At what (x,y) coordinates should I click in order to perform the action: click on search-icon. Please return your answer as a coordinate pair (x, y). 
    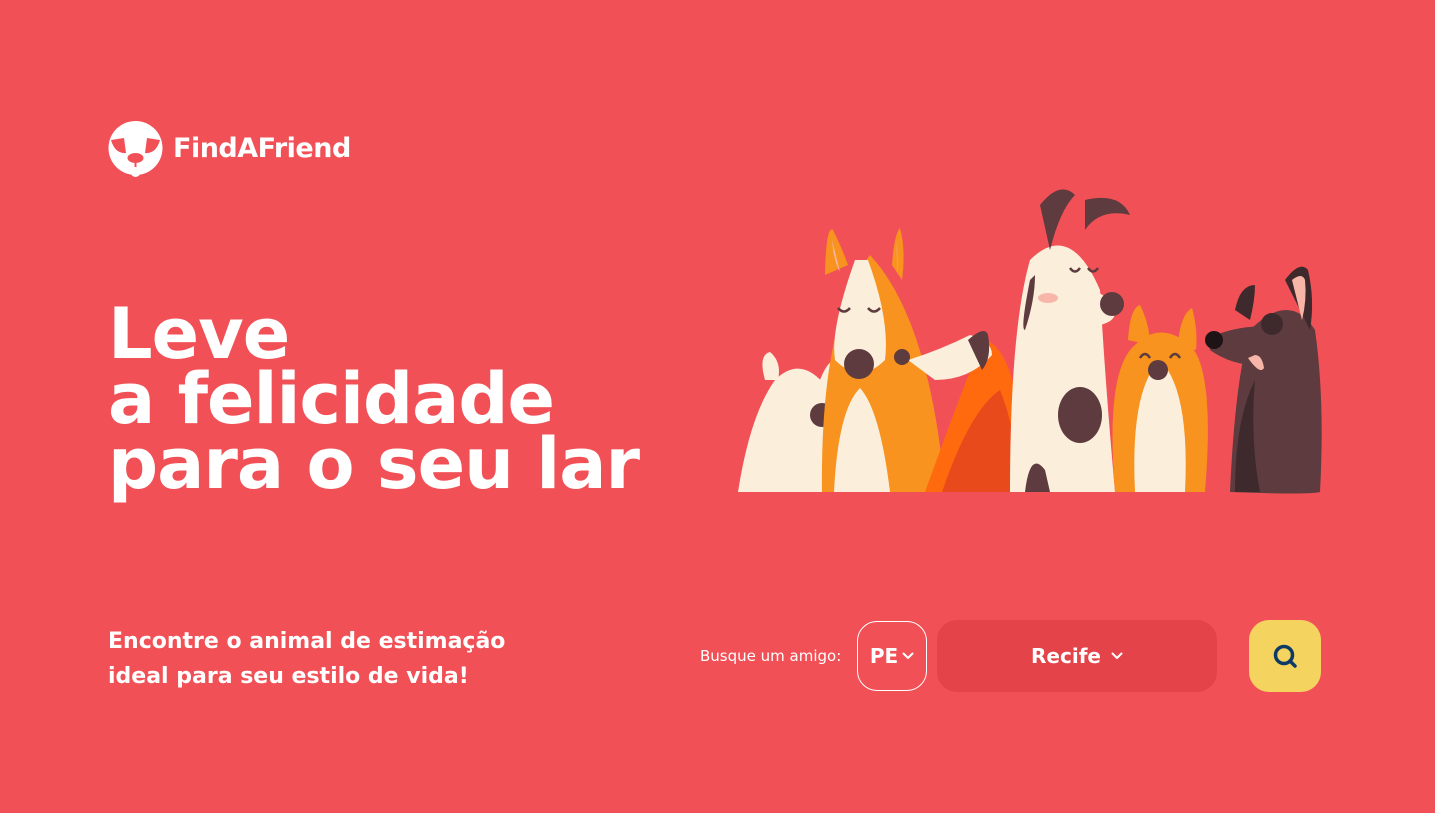
    Looking at the image, I should click on (1285, 656).